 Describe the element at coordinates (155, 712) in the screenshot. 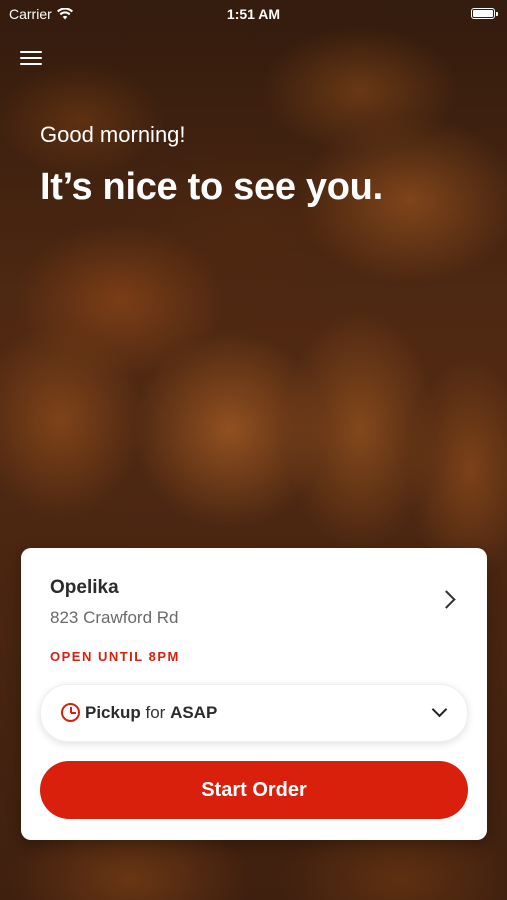

I see `pickup-connector: for` at that location.